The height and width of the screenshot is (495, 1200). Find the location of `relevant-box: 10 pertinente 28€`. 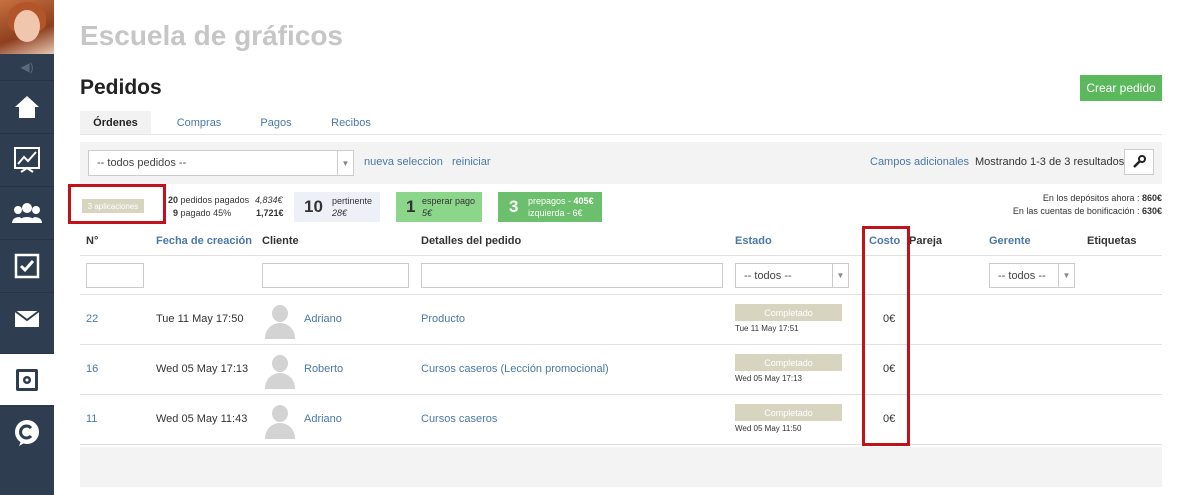

relevant-box: 10 pertinente 28€ is located at coordinates (337, 207).